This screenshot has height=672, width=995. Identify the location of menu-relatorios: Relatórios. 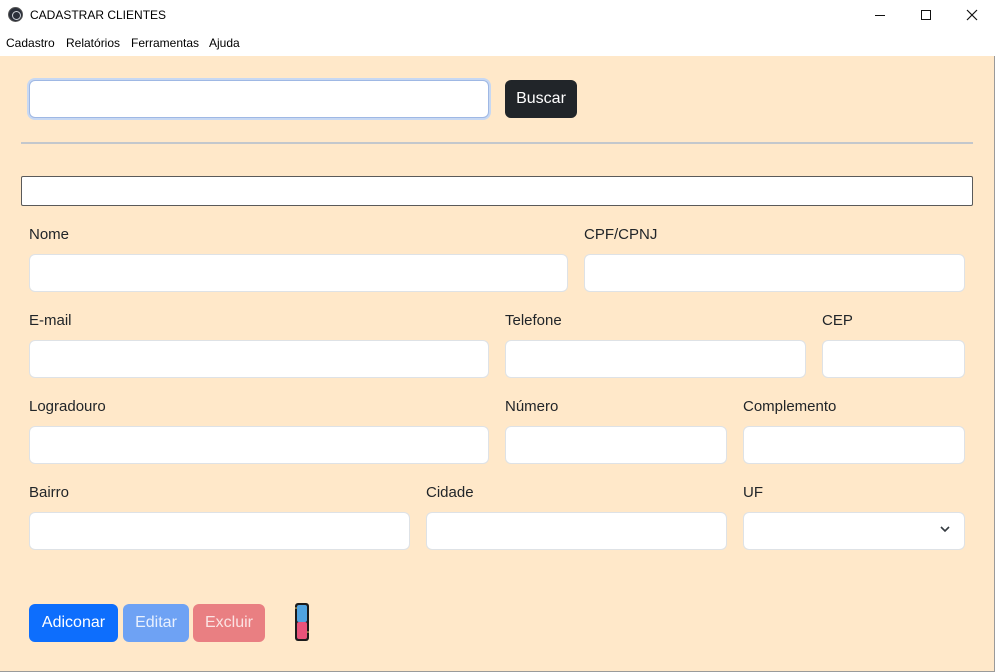
(93, 43).